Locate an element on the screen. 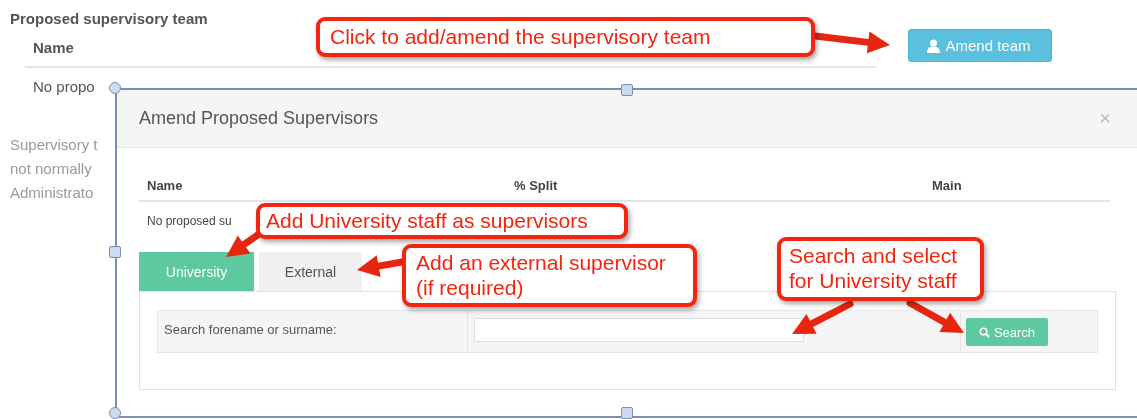 Image resolution: width=1137 pixels, height=419 pixels. tab: External is located at coordinates (310, 271).